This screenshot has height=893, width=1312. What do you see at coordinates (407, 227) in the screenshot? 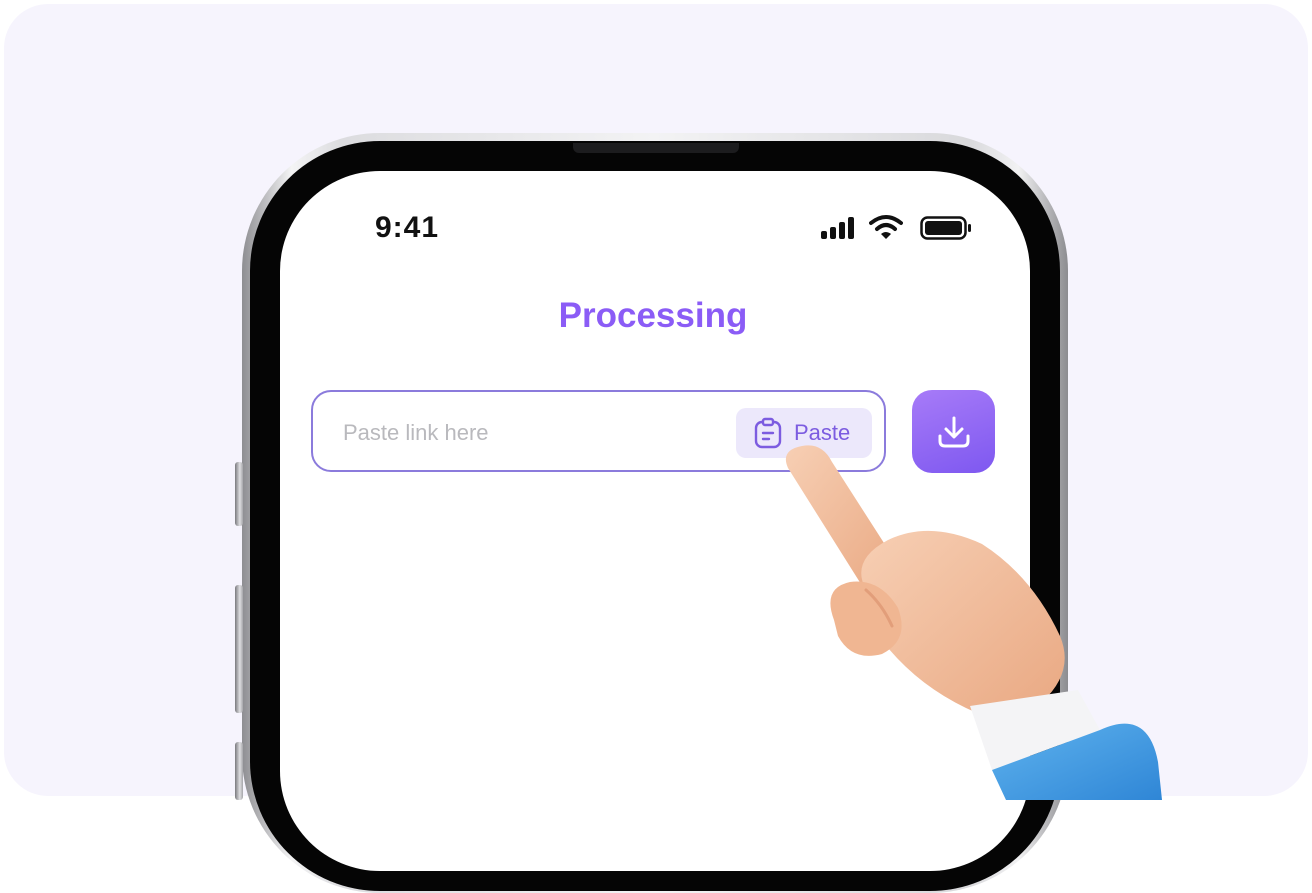
I see `status-time: 9:41` at bounding box center [407, 227].